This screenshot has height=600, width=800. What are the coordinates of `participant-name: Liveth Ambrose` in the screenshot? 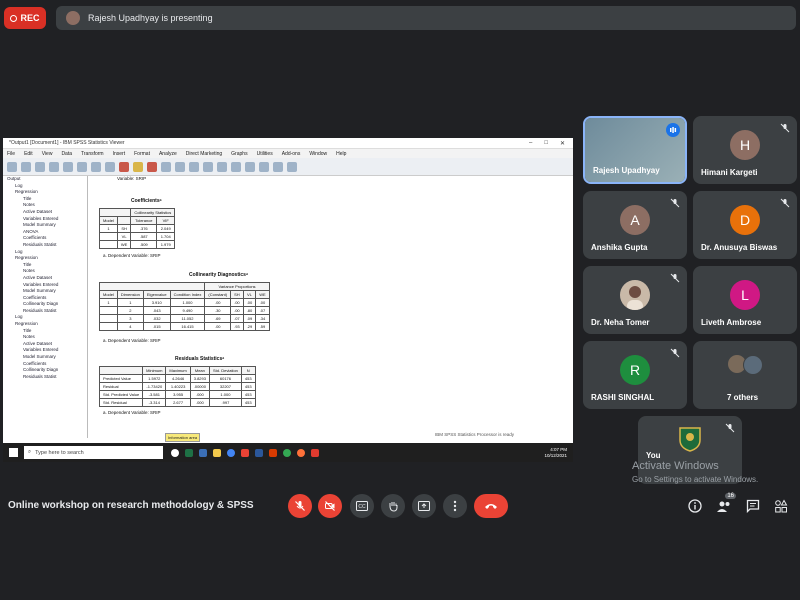 It's located at (731, 322).